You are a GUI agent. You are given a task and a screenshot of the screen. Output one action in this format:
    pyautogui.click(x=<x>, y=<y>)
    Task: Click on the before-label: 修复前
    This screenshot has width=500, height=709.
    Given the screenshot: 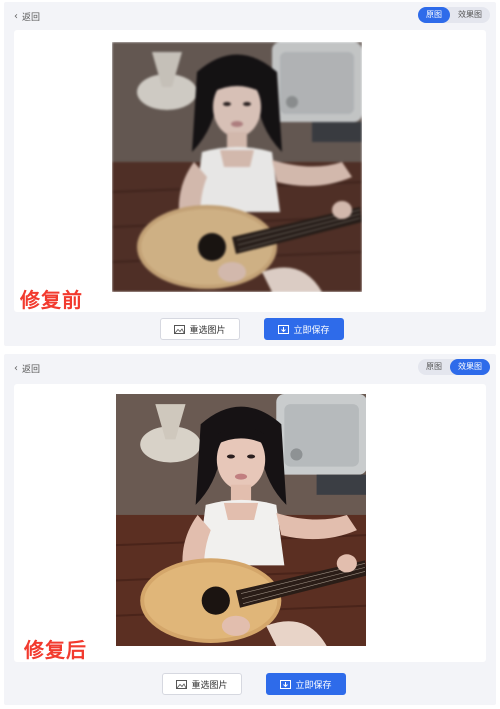 What is the action you would take?
    pyautogui.click(x=51, y=300)
    